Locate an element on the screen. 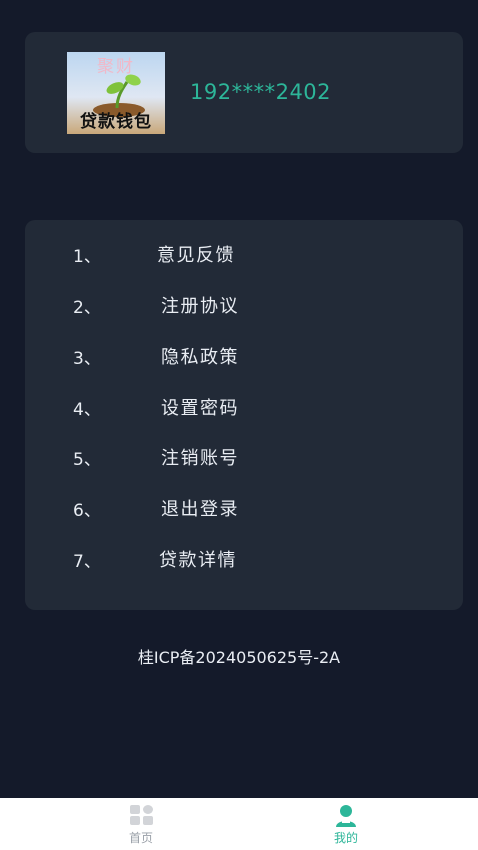 This screenshot has width=478, height=850. tab-bar: 首页 我的 is located at coordinates (239, 824).